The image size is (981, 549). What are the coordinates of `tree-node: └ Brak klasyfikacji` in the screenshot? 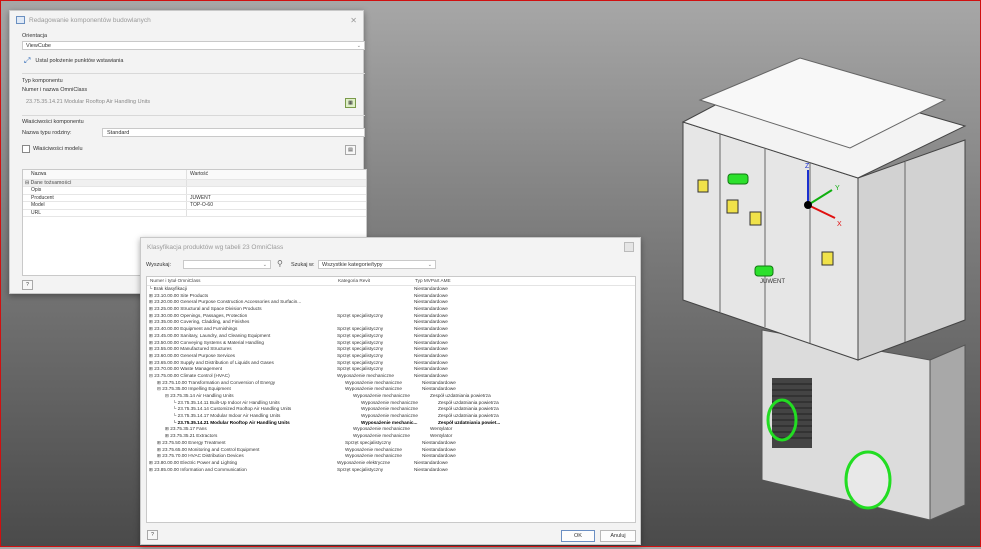 It's located at (242, 289).